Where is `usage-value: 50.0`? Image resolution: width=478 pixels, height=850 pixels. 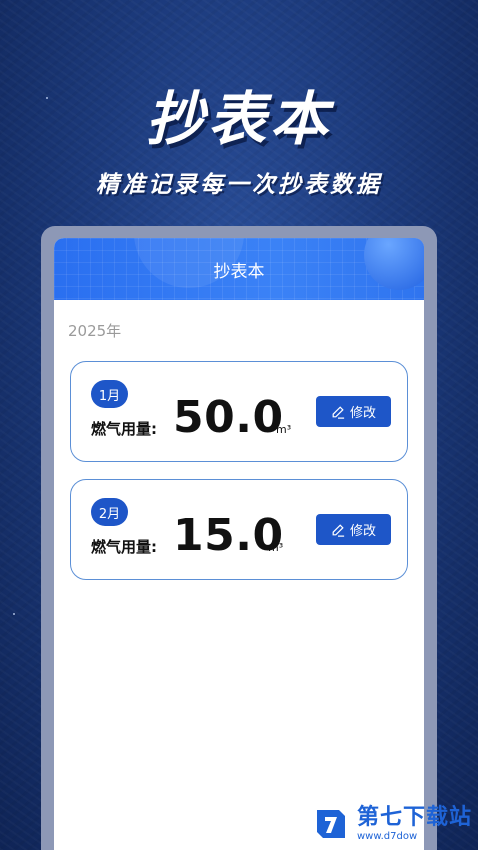 usage-value: 50.0 is located at coordinates (228, 417).